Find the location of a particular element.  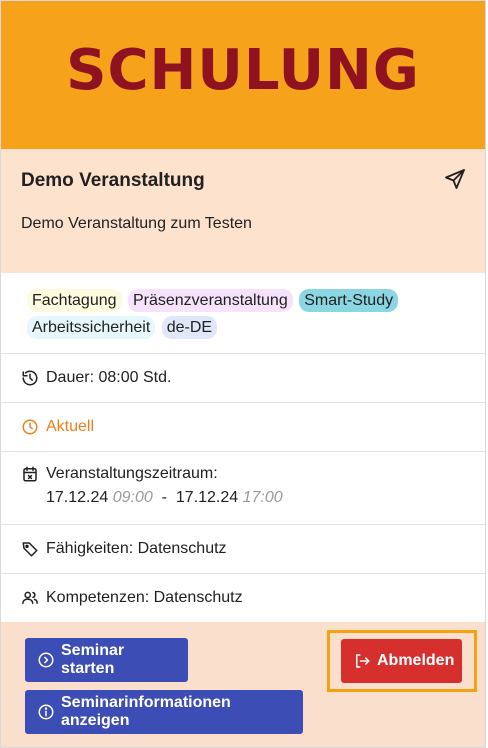

event-description: Demo Veranstaltung zum Testen is located at coordinates (136, 223).